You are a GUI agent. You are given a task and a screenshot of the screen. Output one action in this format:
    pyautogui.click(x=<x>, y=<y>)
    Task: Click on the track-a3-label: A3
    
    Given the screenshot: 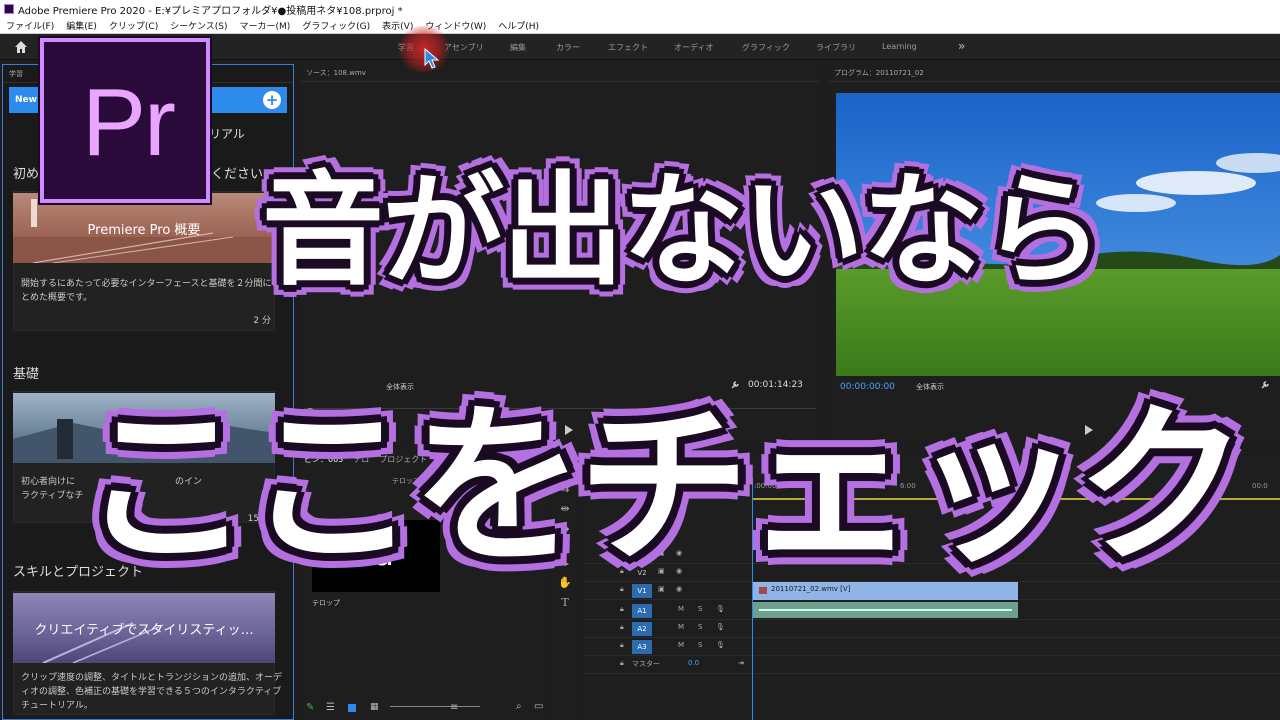 What is the action you would take?
    pyautogui.click(x=642, y=647)
    